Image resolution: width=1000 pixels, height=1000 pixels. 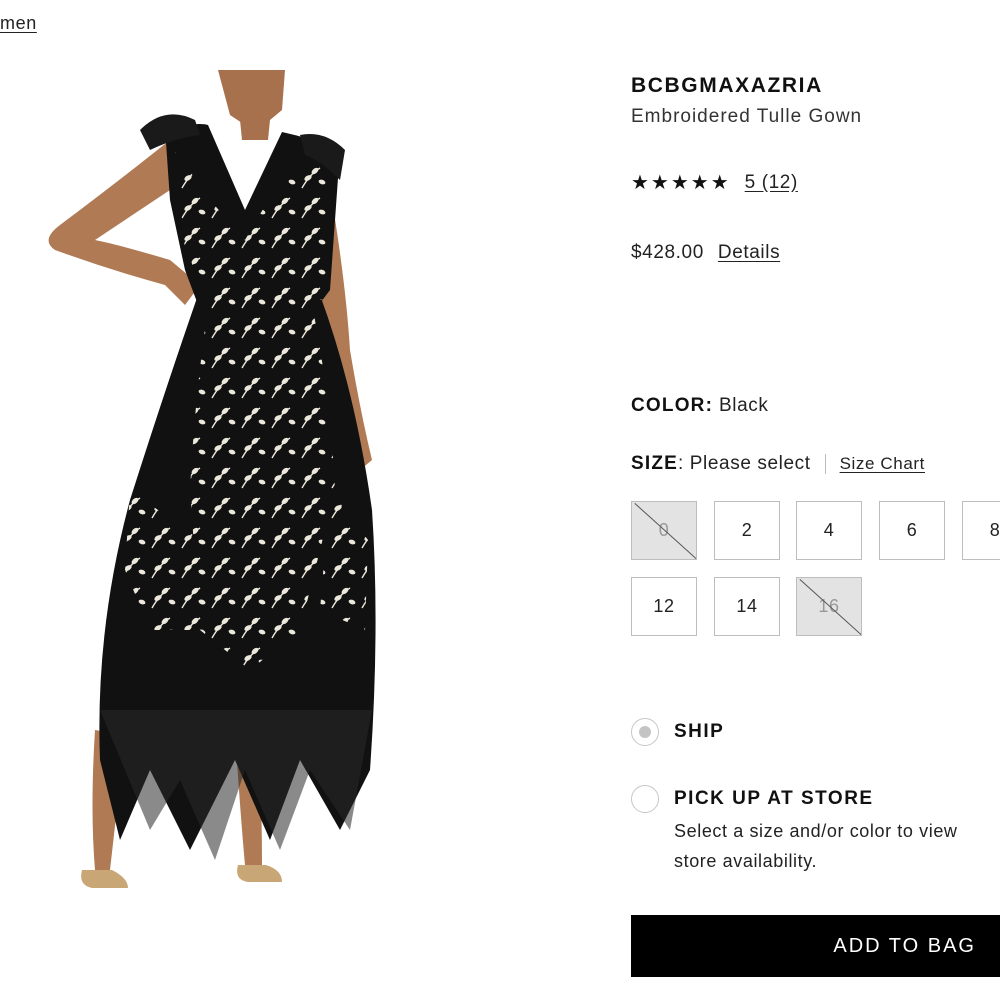 I want to click on size-option-4: 4, so click(x=829, y=530).